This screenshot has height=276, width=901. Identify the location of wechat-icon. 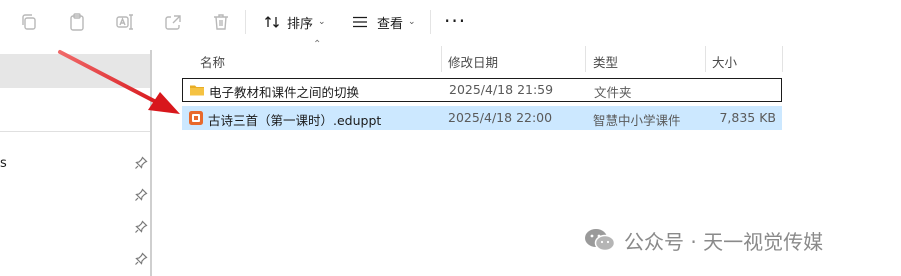
(600, 240).